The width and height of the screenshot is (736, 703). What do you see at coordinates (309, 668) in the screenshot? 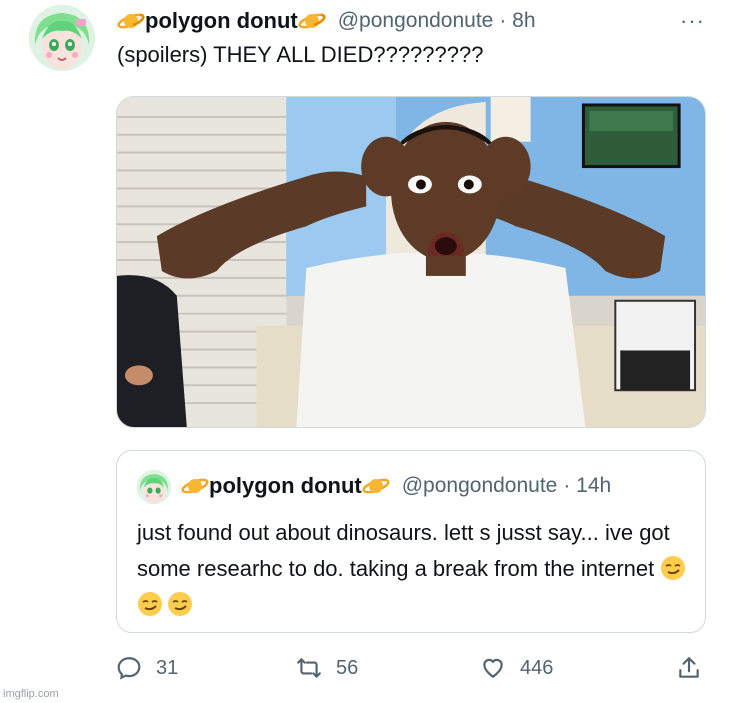
I see `retweet-icon` at bounding box center [309, 668].